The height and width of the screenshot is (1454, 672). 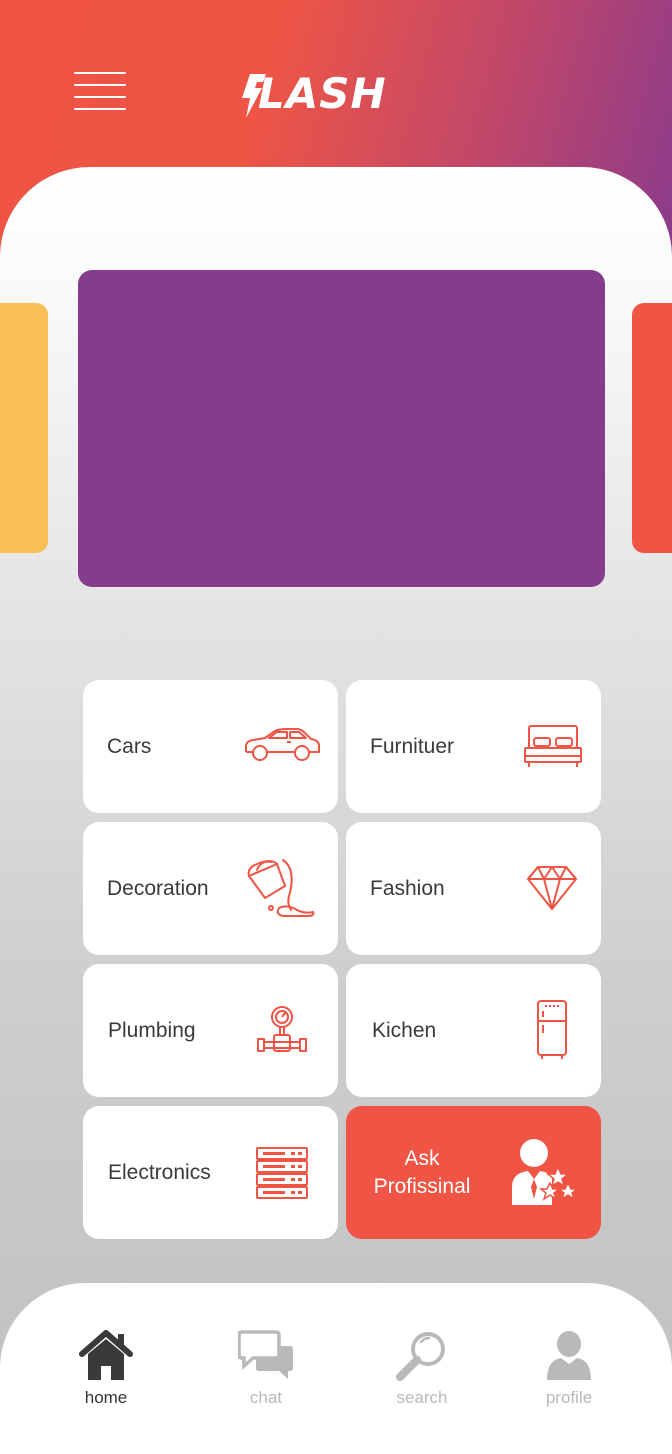 I want to click on chat-icon, so click(x=265, y=1354).